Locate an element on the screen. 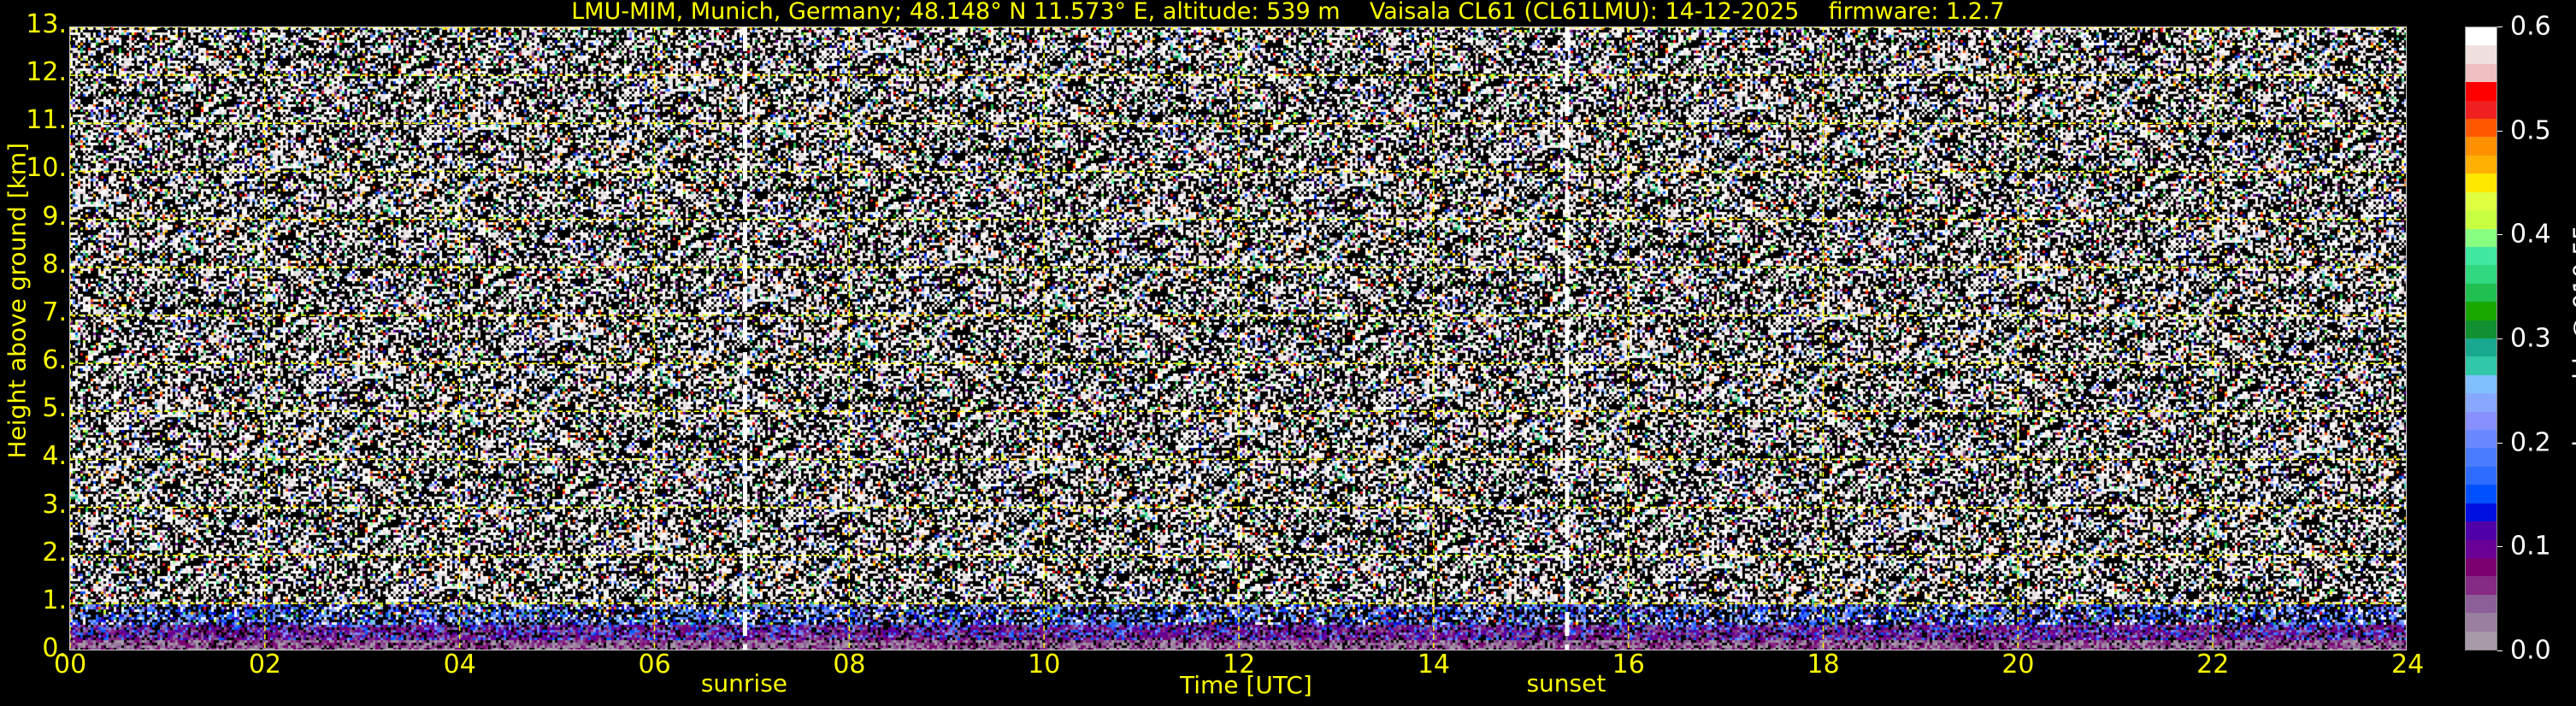 The width and height of the screenshot is (2576, 706). colorbar-tick-label: 0.5 is located at coordinates (2530, 130).